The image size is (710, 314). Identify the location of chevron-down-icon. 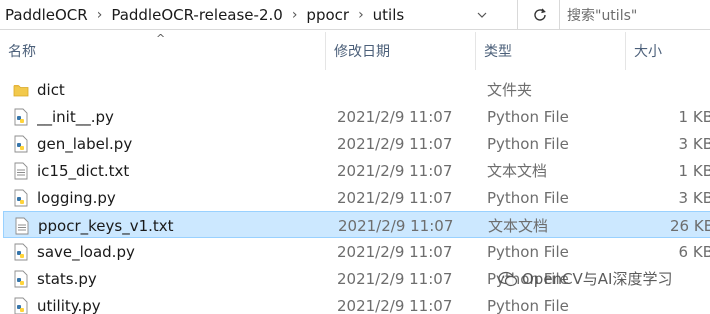
(482, 14).